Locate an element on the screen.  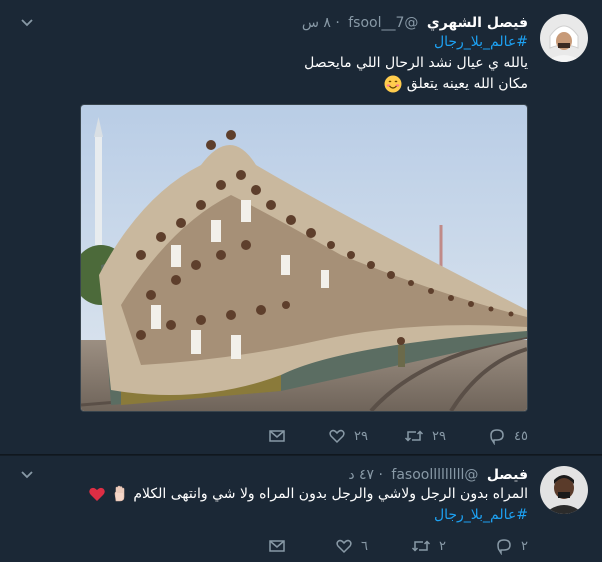
author-name: فيصل is located at coordinates (507, 475).